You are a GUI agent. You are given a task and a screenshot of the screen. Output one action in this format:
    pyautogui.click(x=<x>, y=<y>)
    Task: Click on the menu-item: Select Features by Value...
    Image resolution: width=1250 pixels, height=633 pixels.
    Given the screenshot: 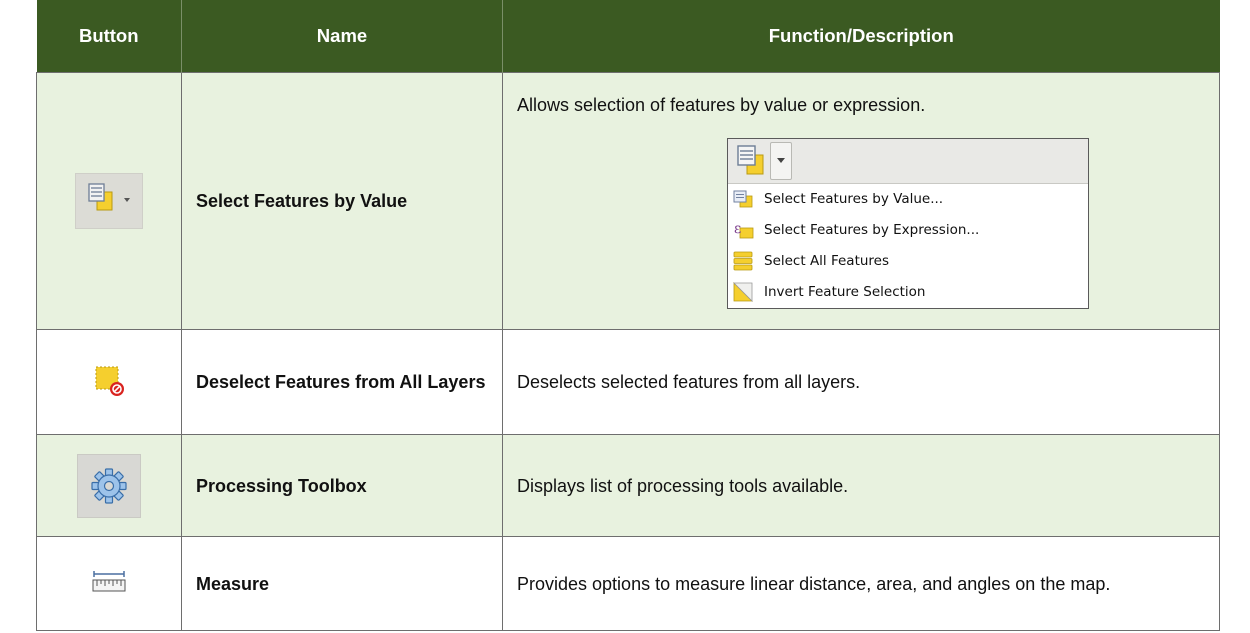 What is the action you would take?
    pyautogui.click(x=908, y=199)
    